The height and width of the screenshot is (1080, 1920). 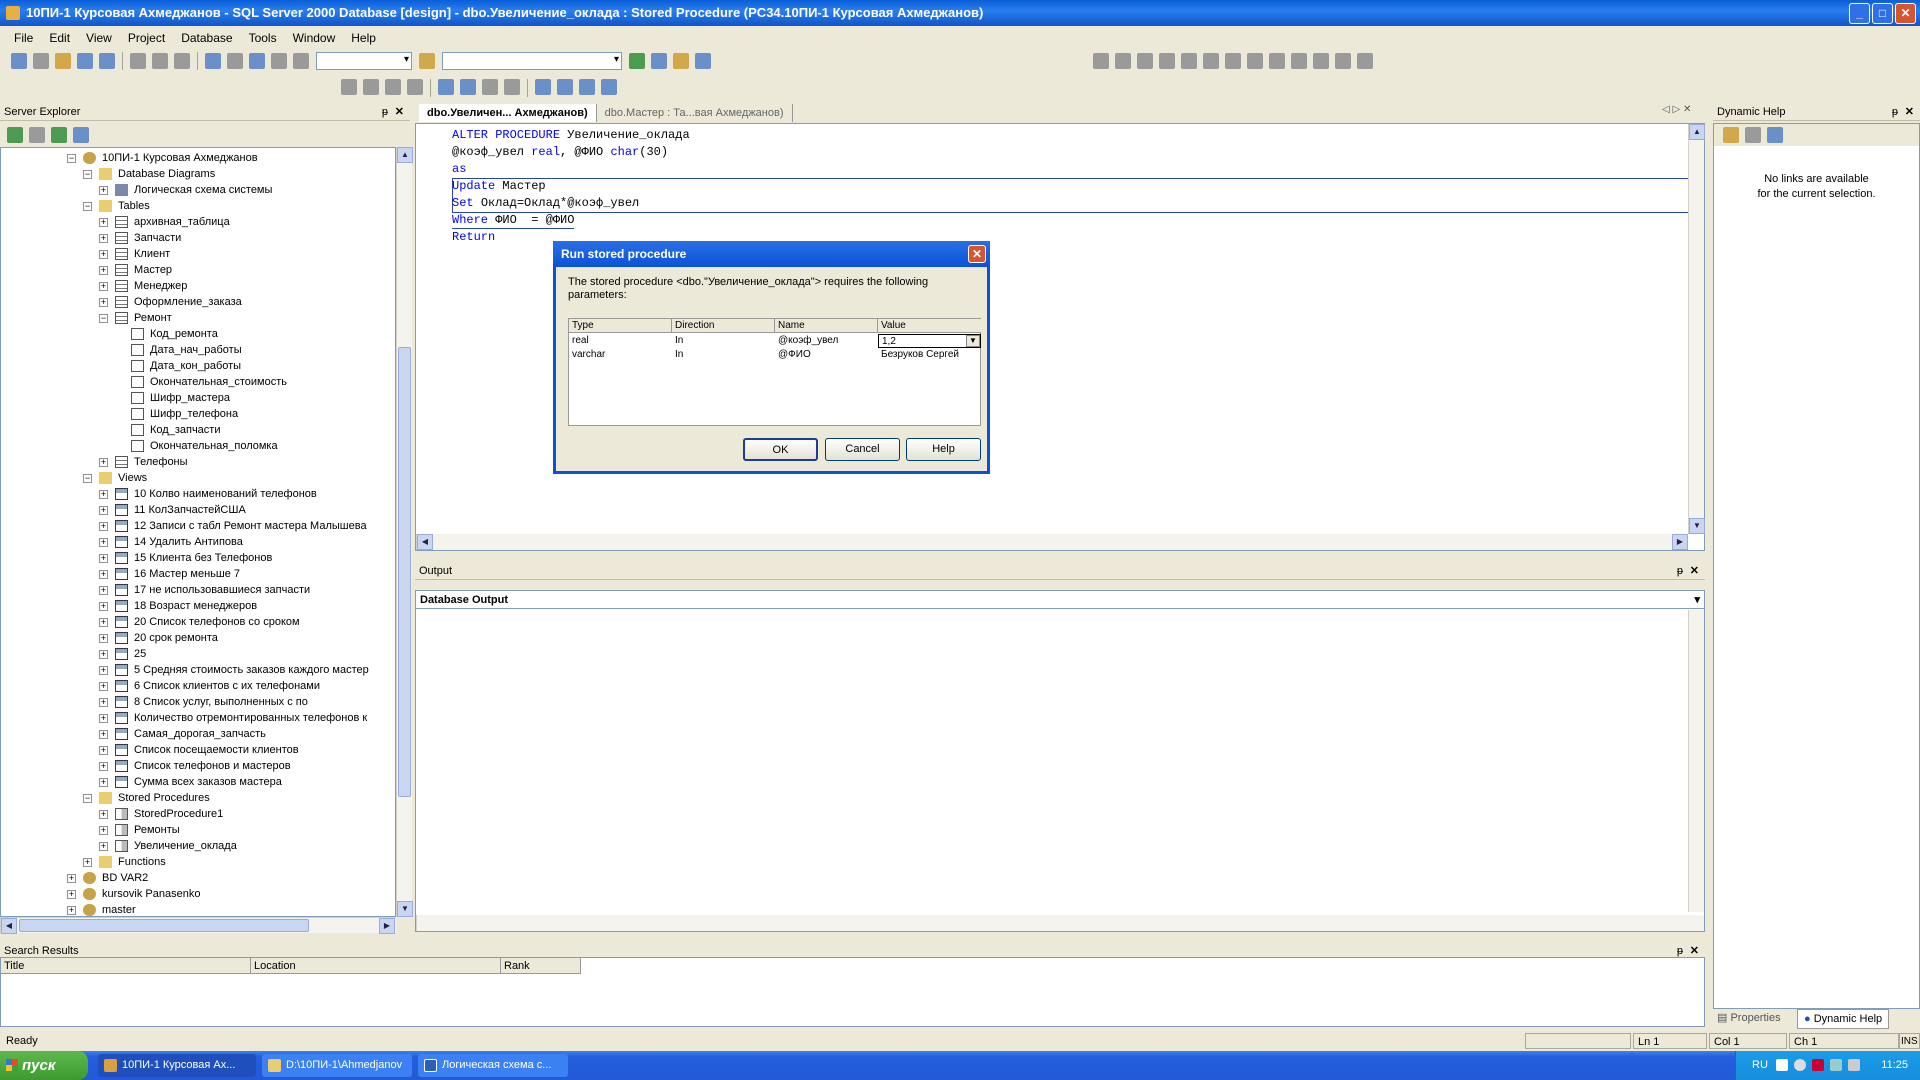 I want to click on scroll-down-icon: ▼, so click(x=1697, y=526).